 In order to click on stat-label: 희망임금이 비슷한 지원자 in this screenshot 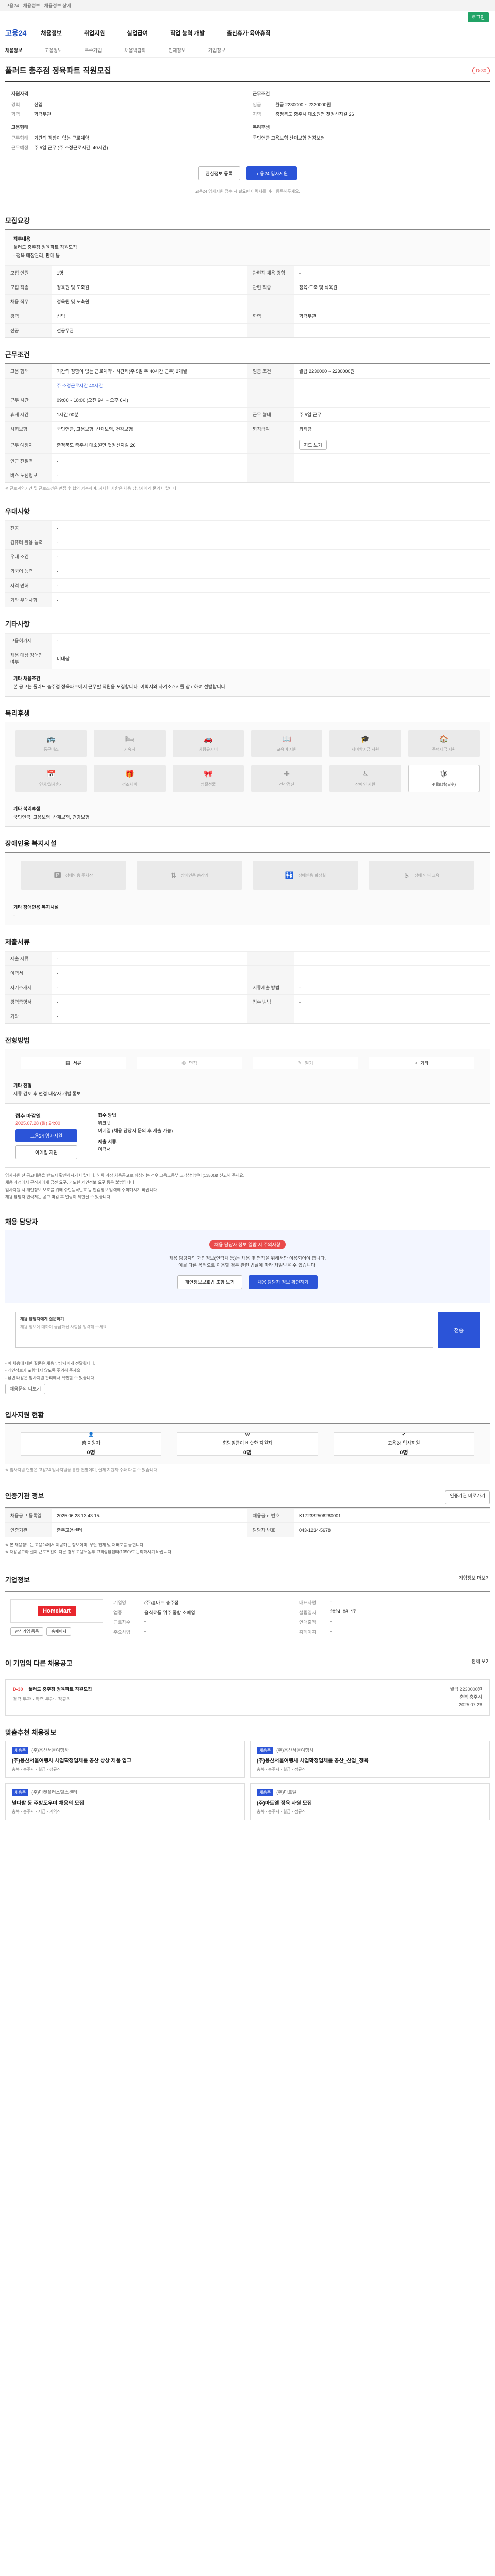, I will do `click(247, 1443)`.